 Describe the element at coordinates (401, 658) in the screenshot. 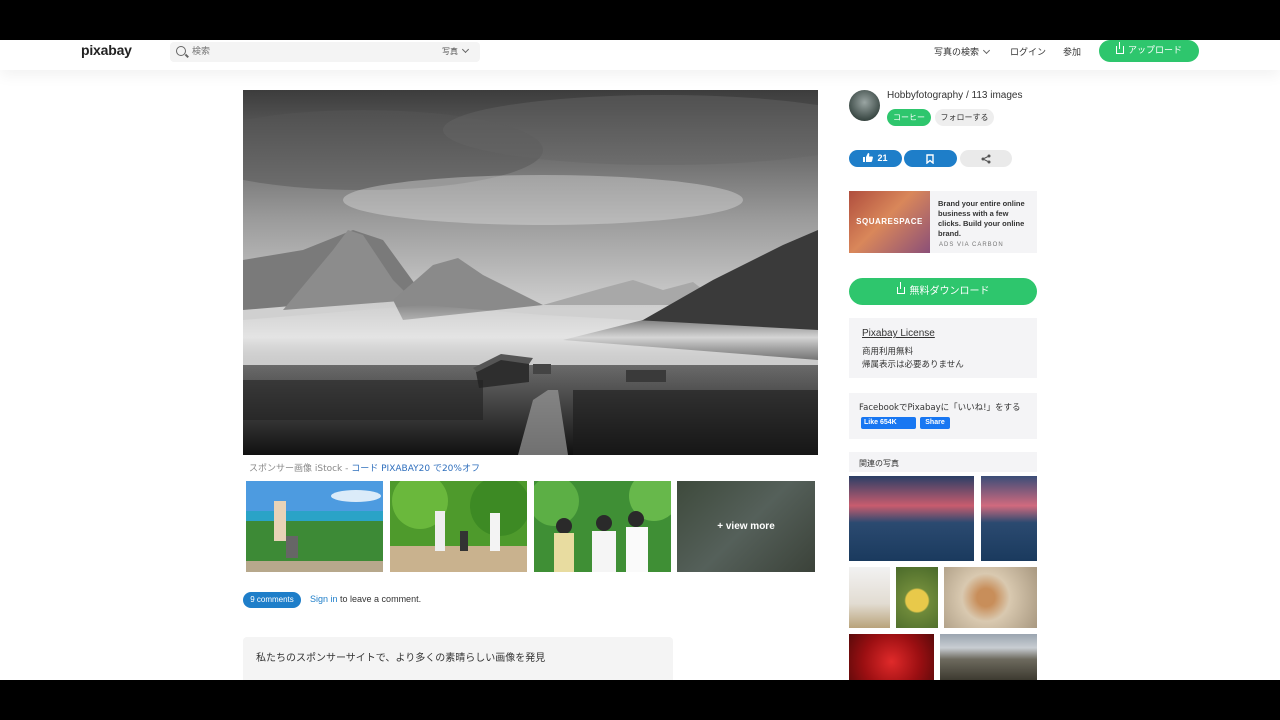

I see `discover-text: 私たちのスポンサーサイトで、より多くの素晴らしい画像を発見` at that location.